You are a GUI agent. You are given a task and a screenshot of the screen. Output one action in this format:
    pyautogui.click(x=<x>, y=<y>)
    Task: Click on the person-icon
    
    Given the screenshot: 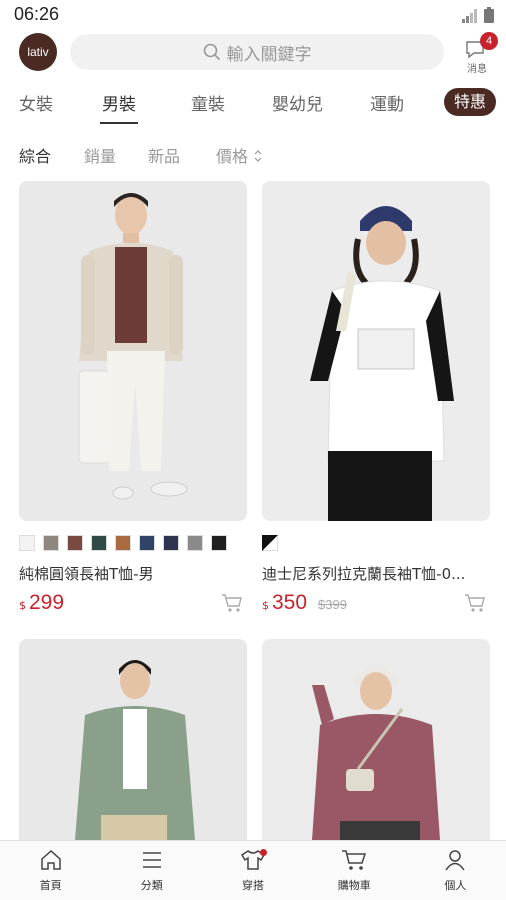 What is the action you would take?
    pyautogui.click(x=455, y=860)
    